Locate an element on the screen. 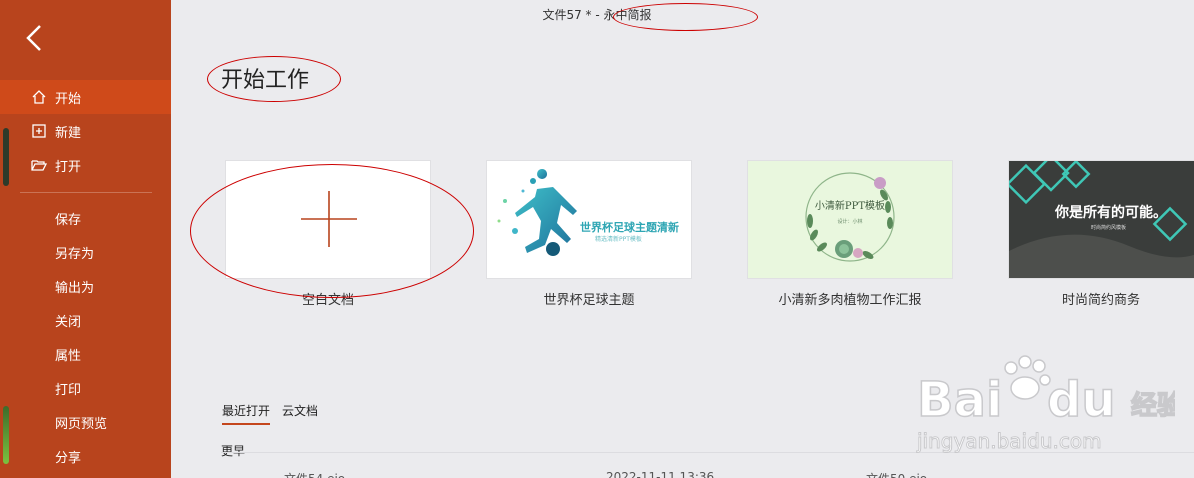  sidebar-item-print: 打印 is located at coordinates (85, 388).